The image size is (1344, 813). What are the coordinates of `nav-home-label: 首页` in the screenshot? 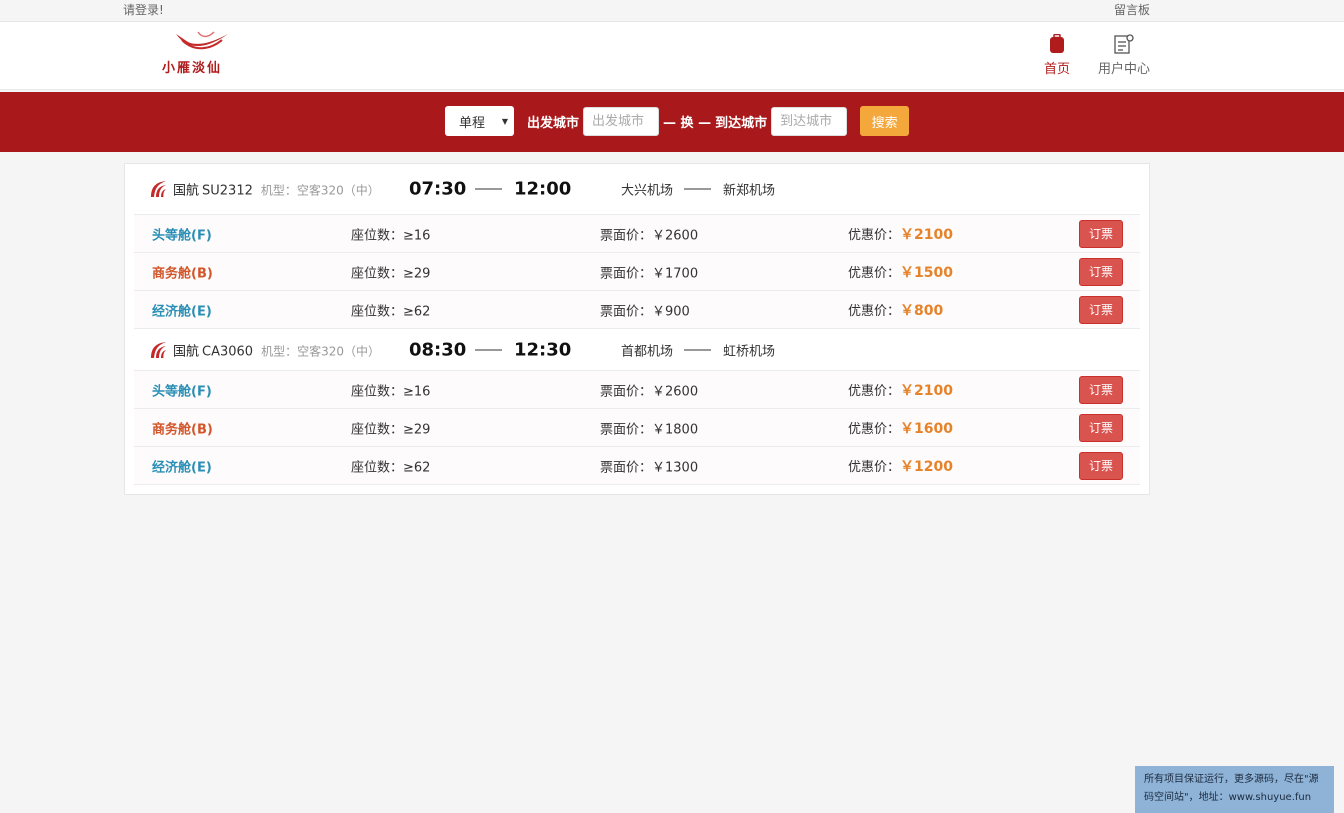 It's located at (1057, 69).